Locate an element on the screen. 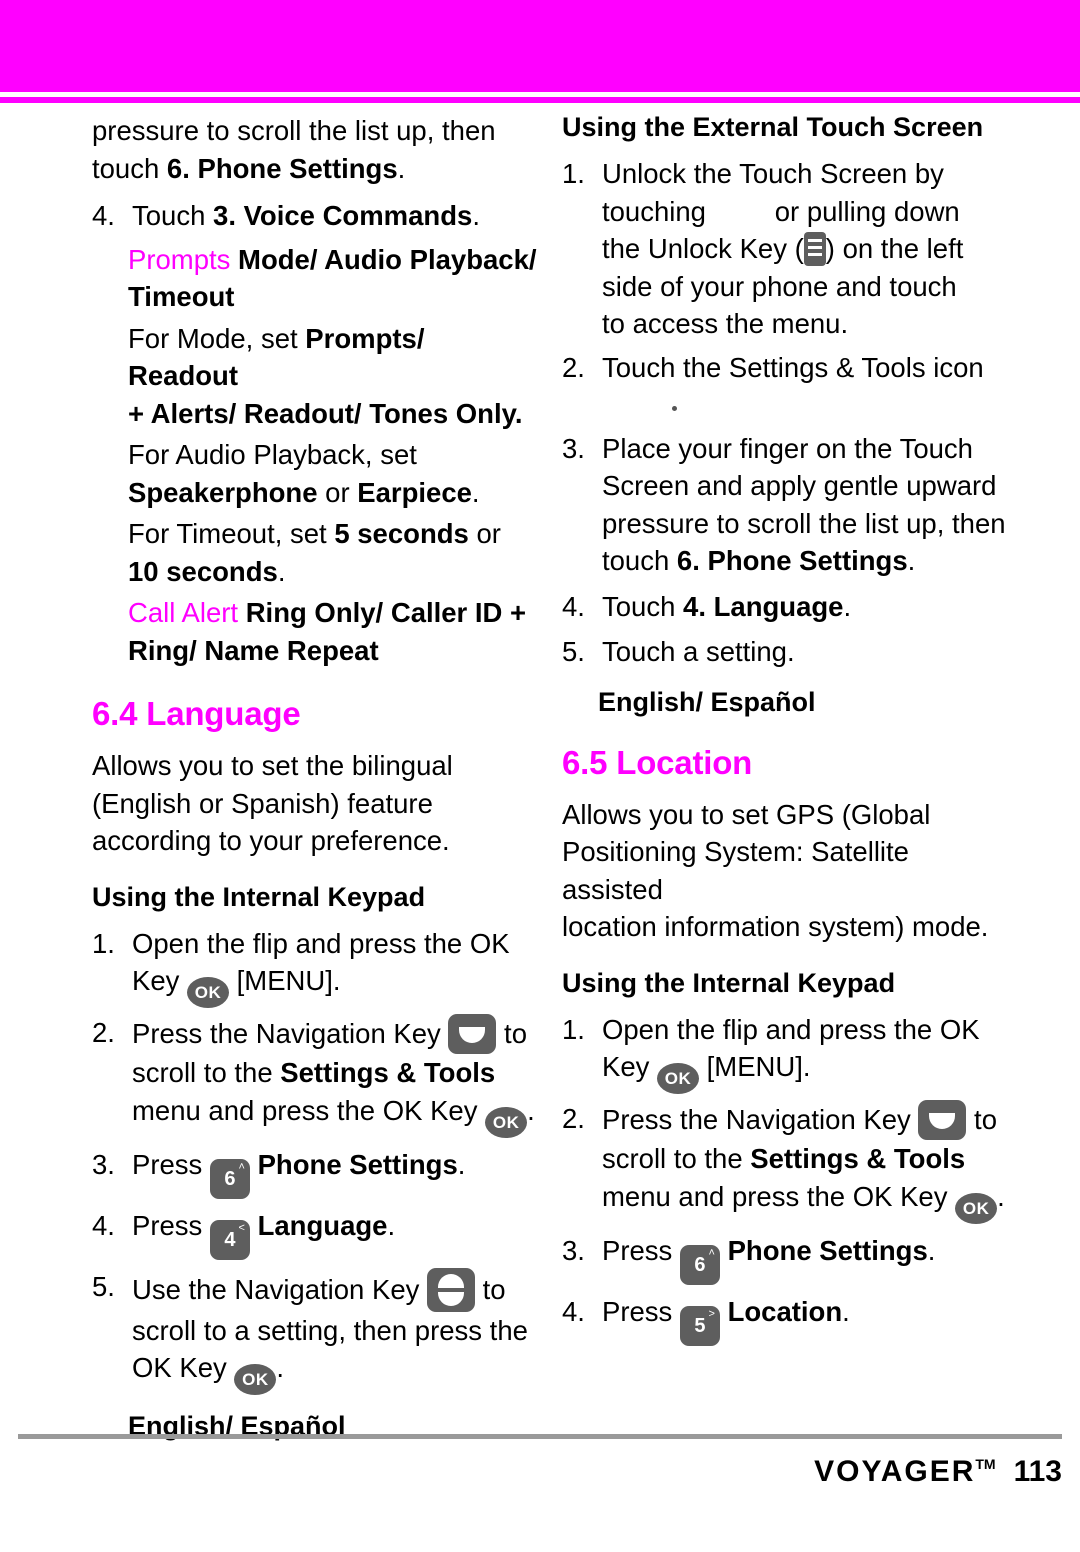 Image resolution: width=1080 pixels, height=1552 pixels. cont-para-line2-pre: touch is located at coordinates (129, 168).